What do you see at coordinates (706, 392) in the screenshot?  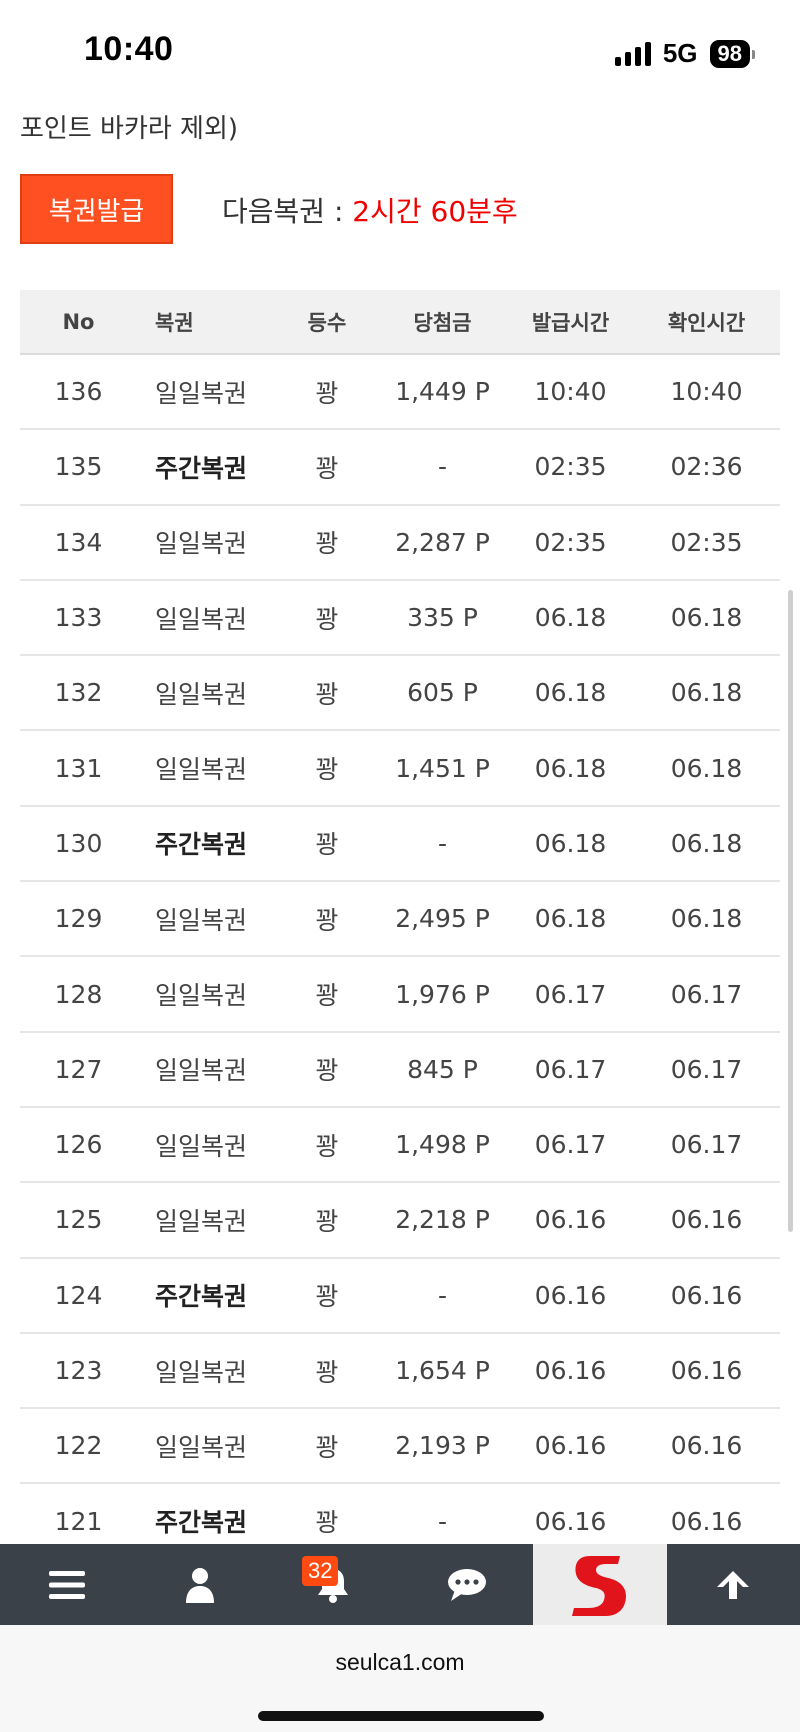 I see `cell-checked-time: 10:40` at bounding box center [706, 392].